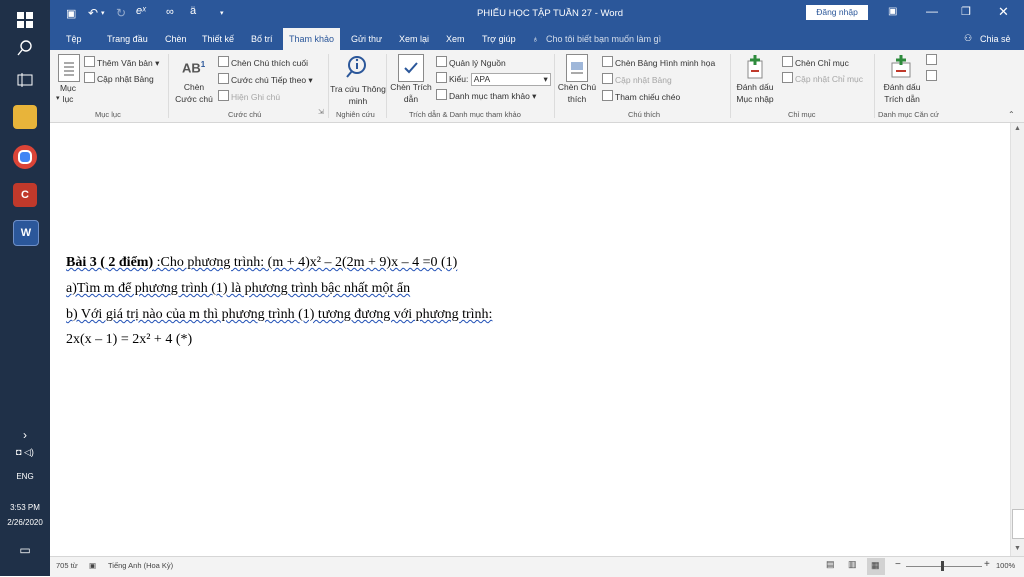 The image size is (1024, 577). I want to click on task-view-button, so click(25, 80).